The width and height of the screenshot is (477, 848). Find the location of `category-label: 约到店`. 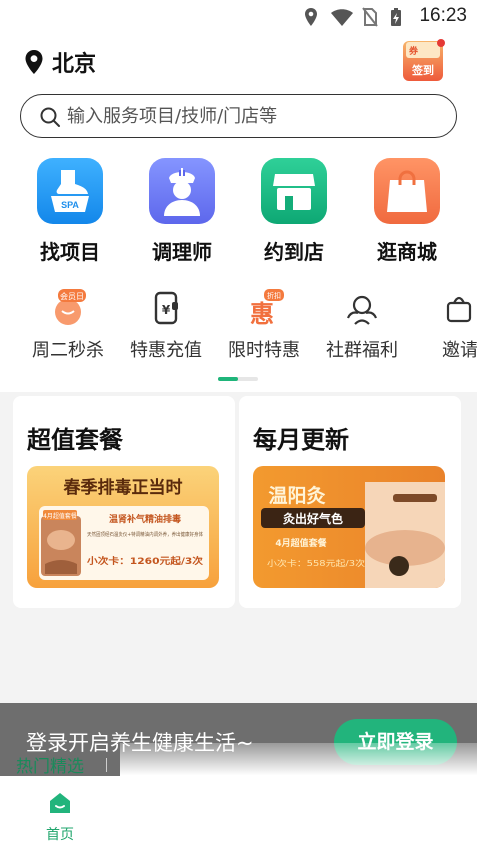

category-label: 约到店 is located at coordinates (294, 252).